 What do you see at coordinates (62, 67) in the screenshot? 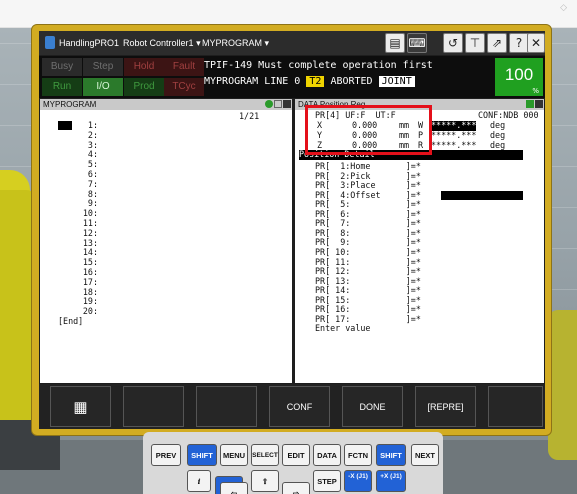
I see `led-busy: Busy` at bounding box center [62, 67].